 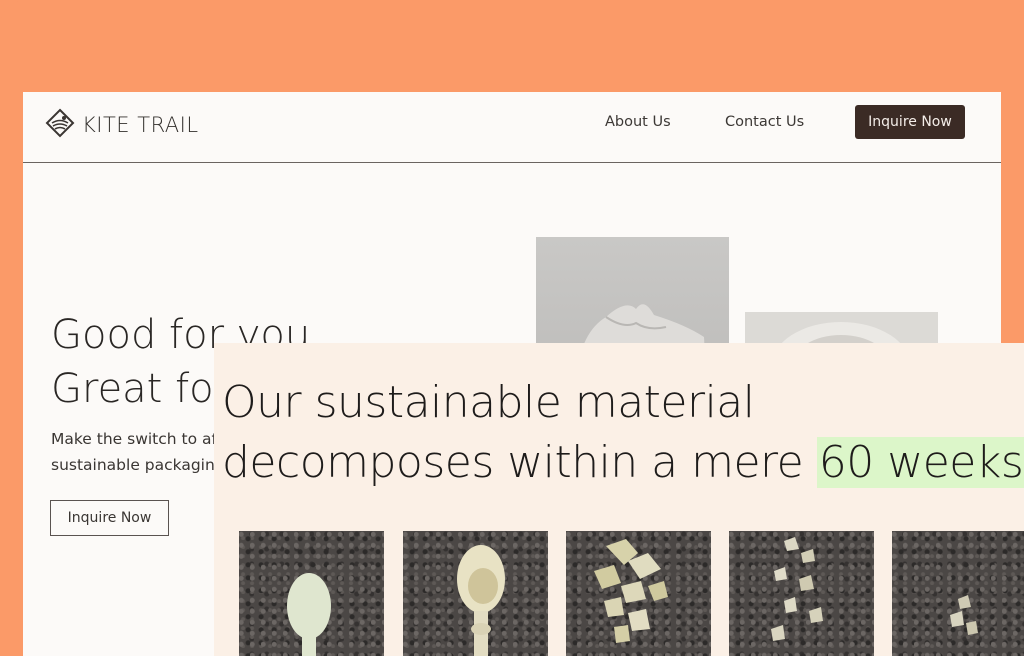 What do you see at coordinates (638, 122) in the screenshot?
I see `nav-link-about: About Us` at bounding box center [638, 122].